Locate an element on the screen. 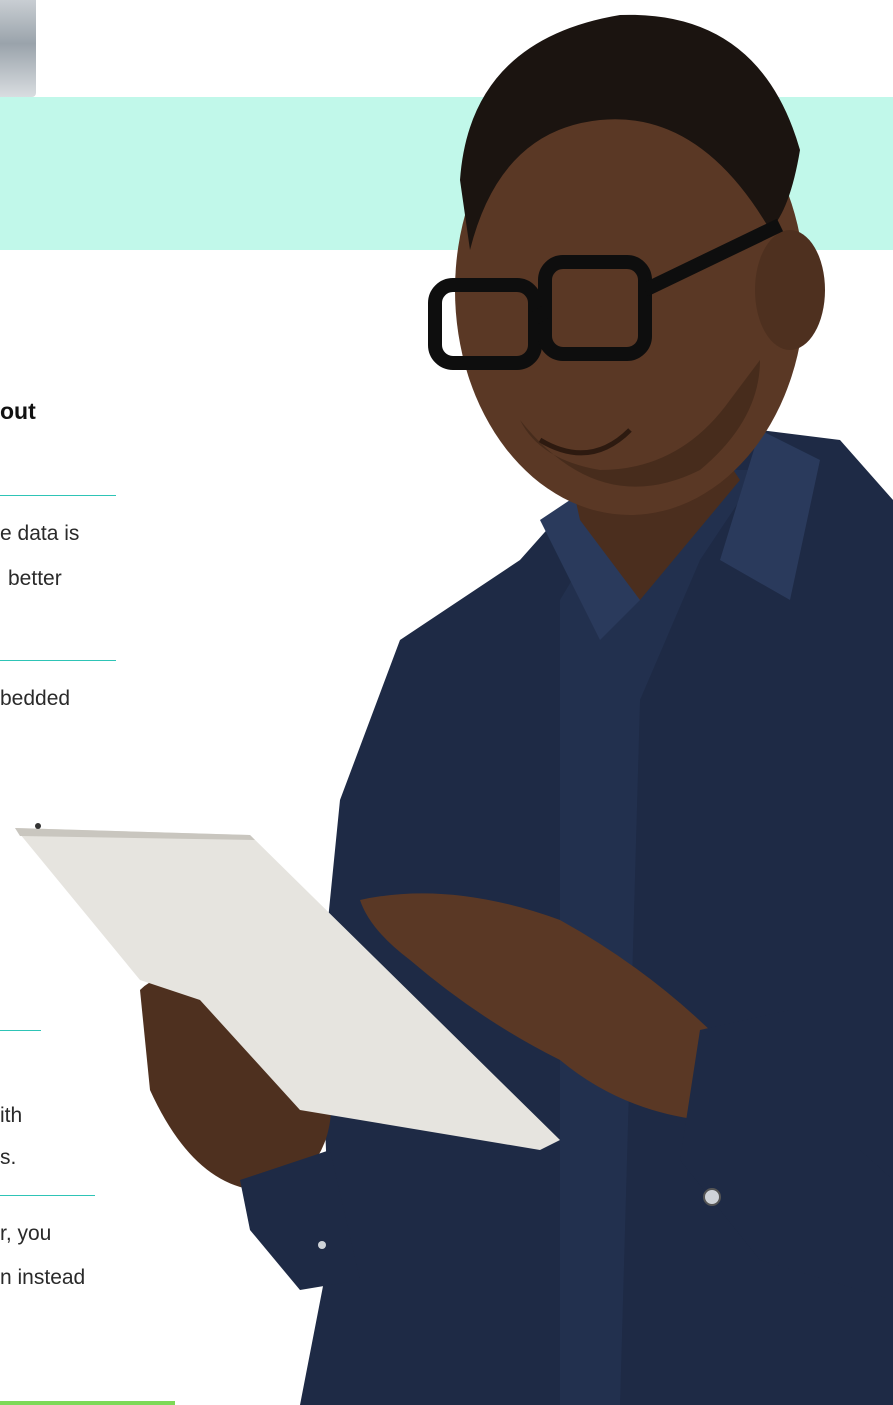 The height and width of the screenshot is (1405, 893). paragraph-text: n instead is located at coordinates (43, 1277).